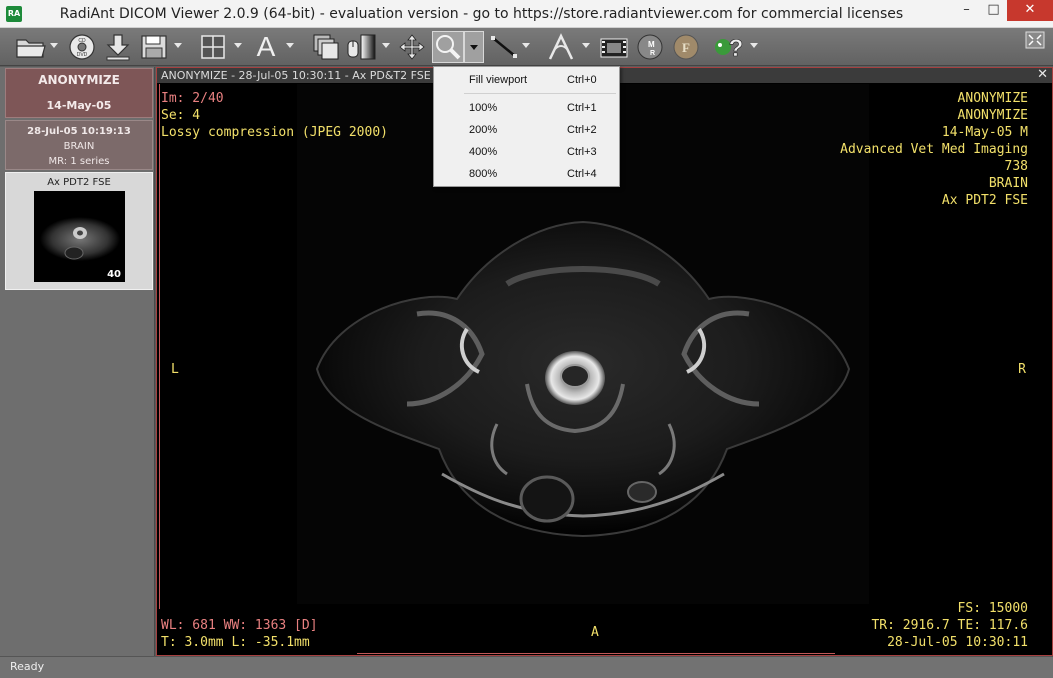  I want to click on series-label: Ax PDT2 FSE, so click(79, 182).